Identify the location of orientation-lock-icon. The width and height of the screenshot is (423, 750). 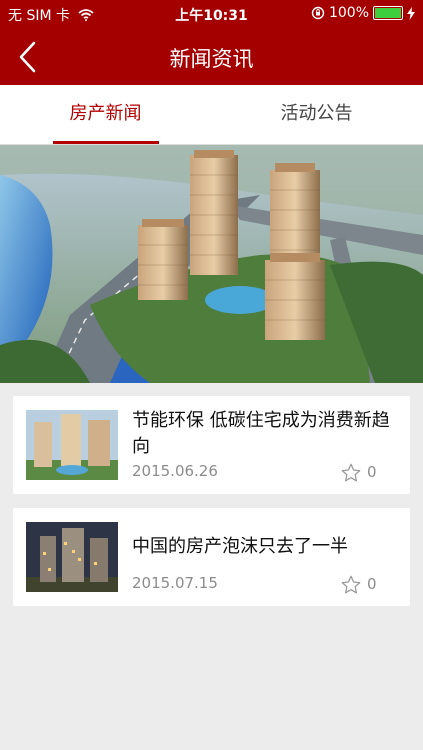
(318, 13).